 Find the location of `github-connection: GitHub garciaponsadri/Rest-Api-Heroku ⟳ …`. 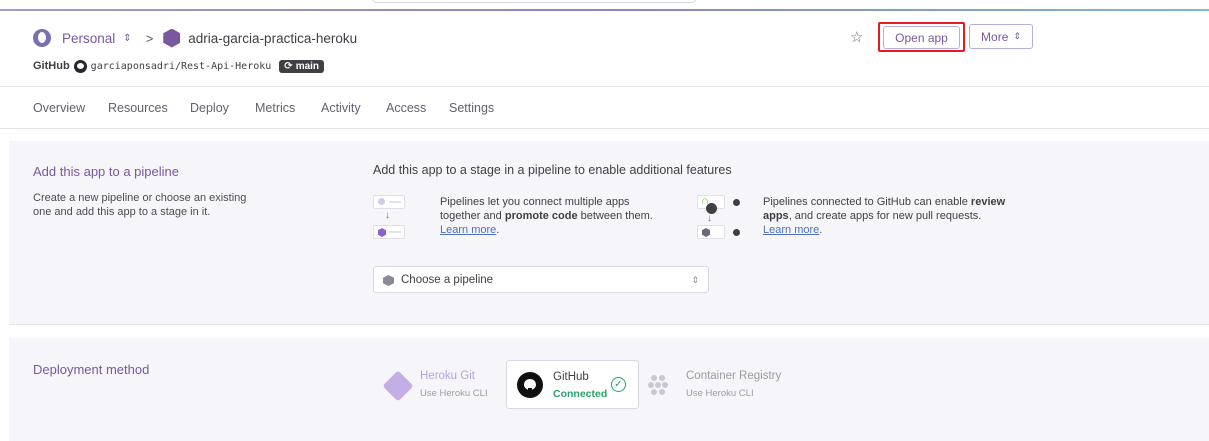

github-connection: GitHub garciaponsadri/Rest-Api-Heroku ⟳ … is located at coordinates (179, 66).